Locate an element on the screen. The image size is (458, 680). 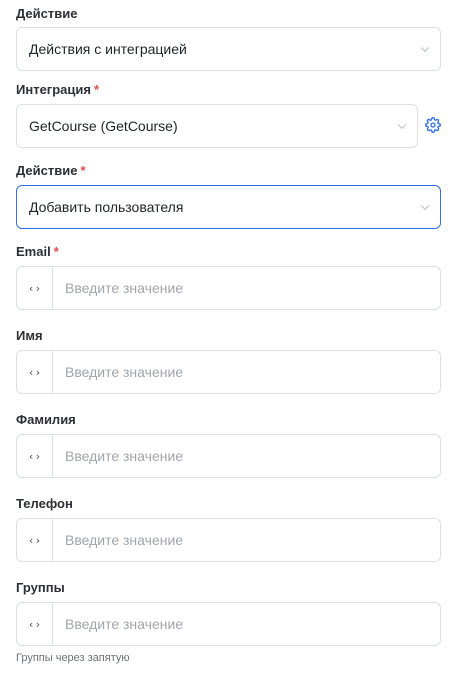
email-input: Введите значение is located at coordinates (246, 288).